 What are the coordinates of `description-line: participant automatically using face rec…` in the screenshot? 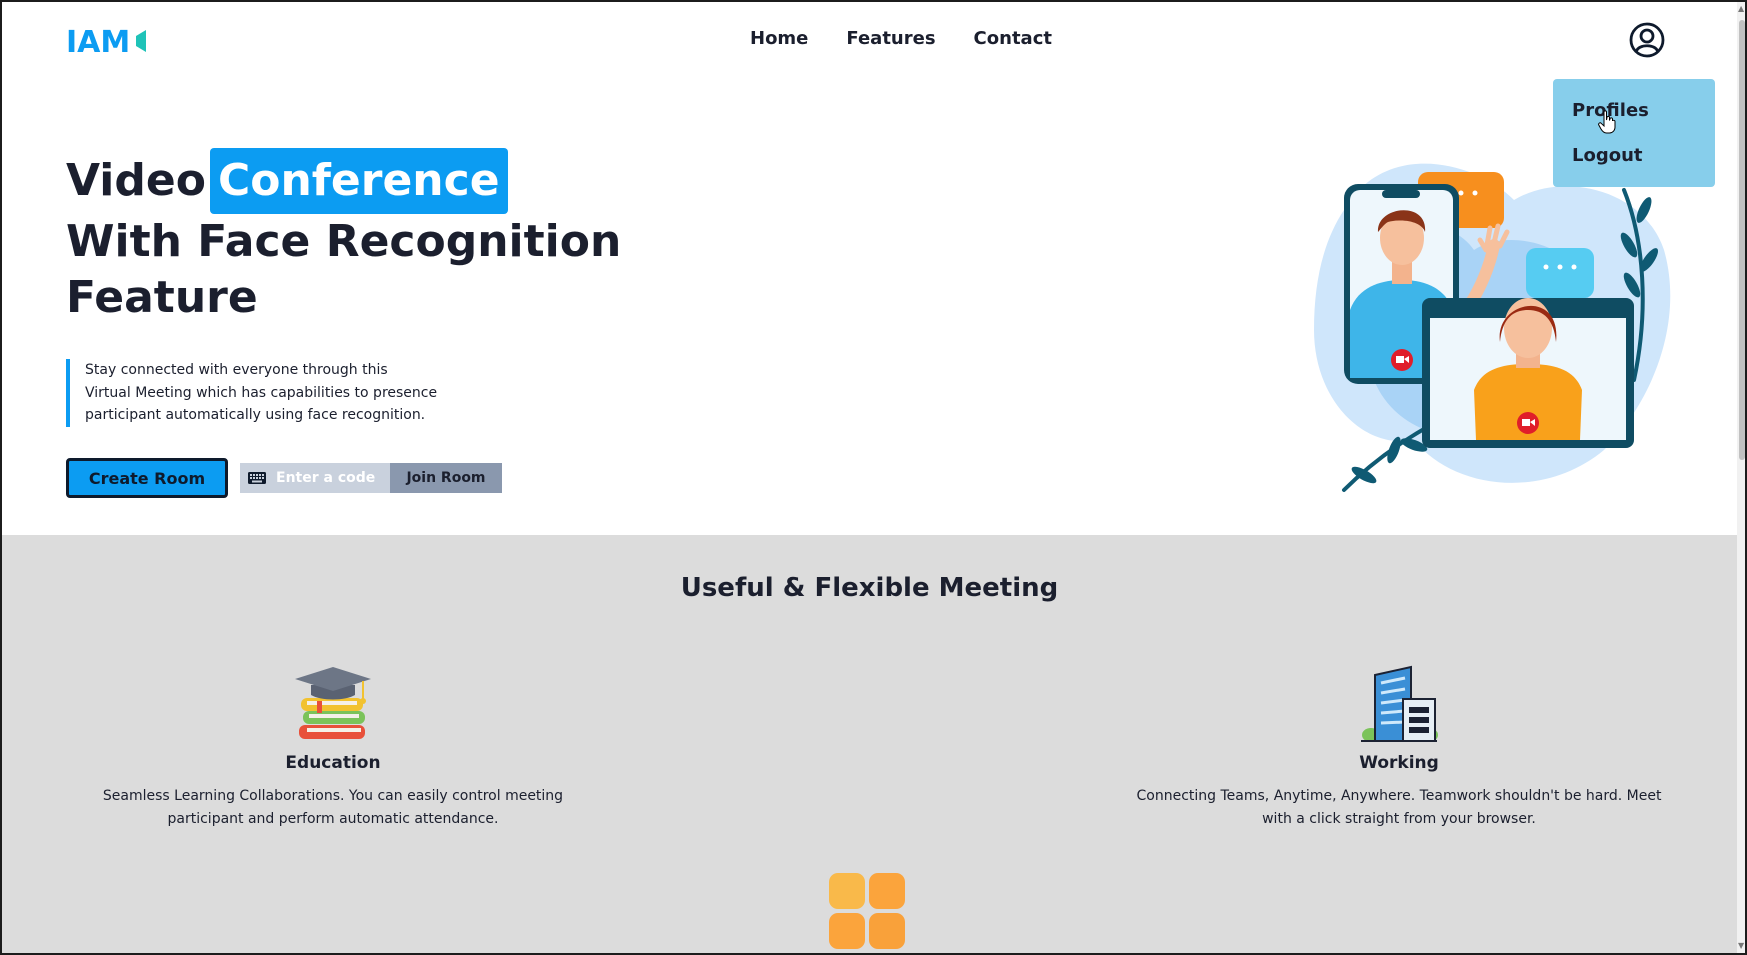 It's located at (255, 415).